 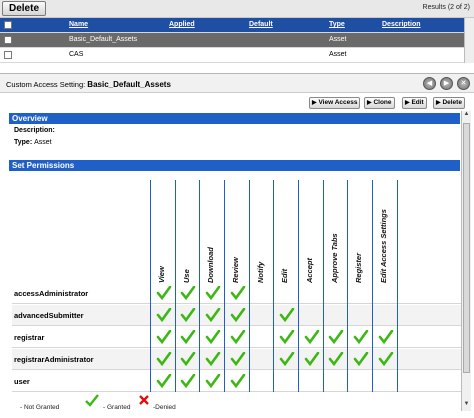 I want to click on description-row: Description:, so click(x=34, y=130).